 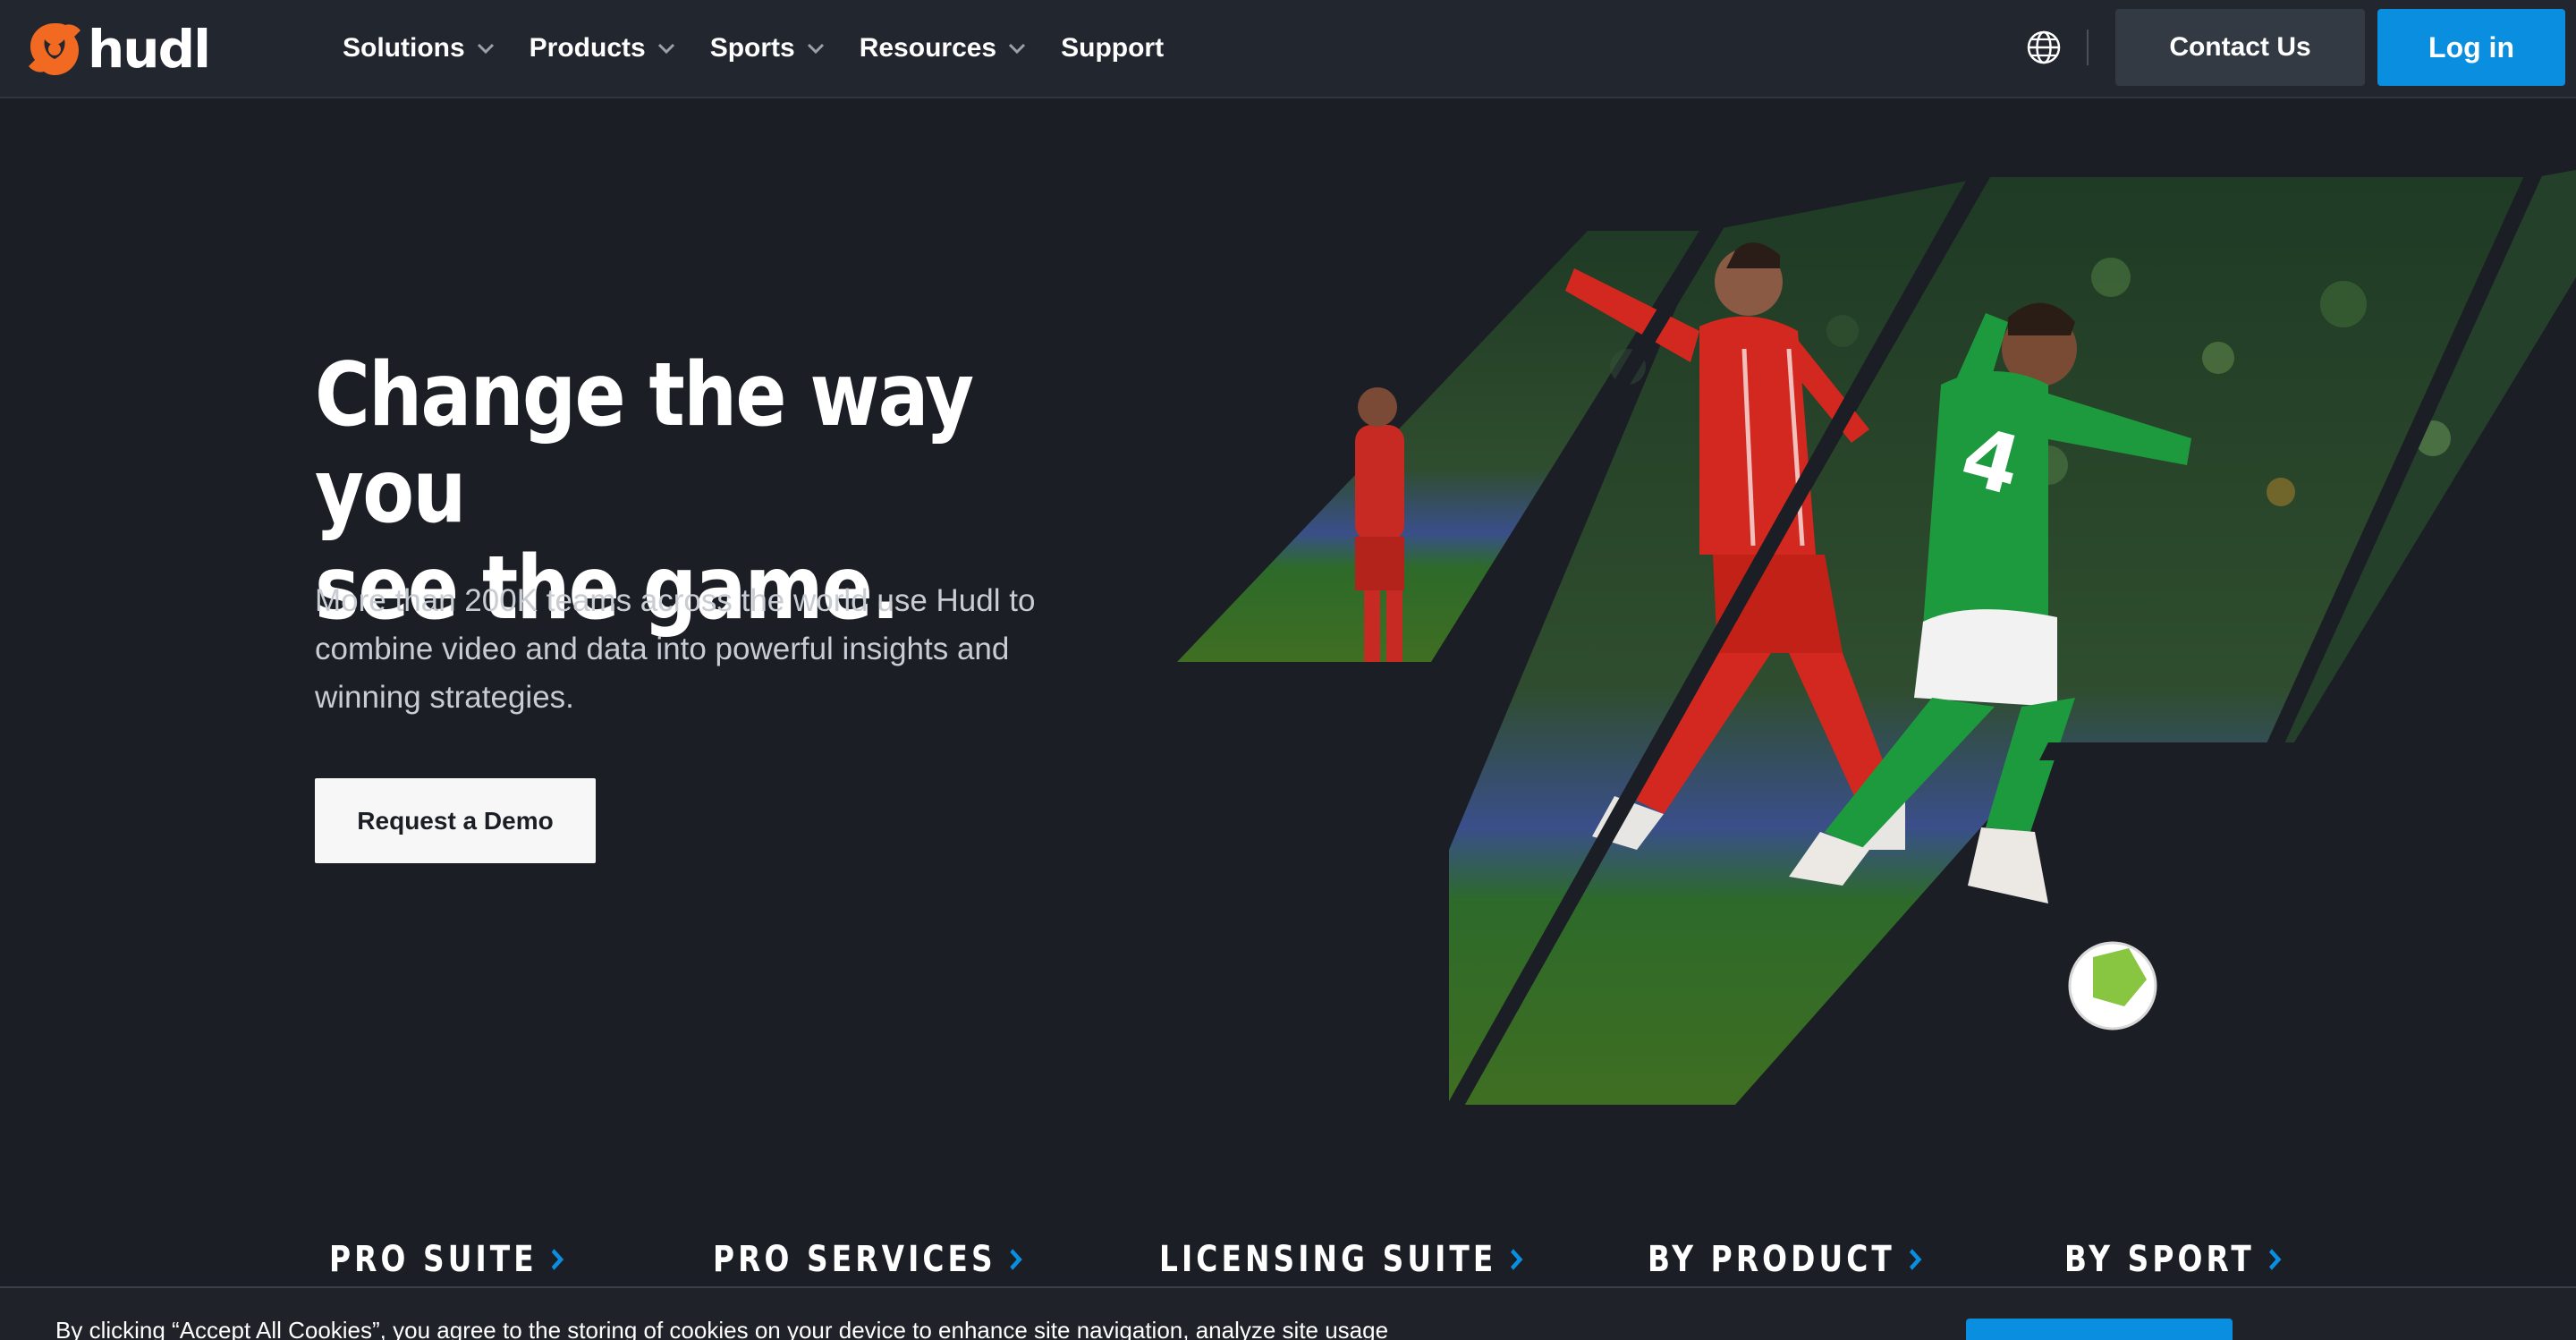 What do you see at coordinates (2099, 1329) in the screenshot?
I see `accept-all-cookies-button` at bounding box center [2099, 1329].